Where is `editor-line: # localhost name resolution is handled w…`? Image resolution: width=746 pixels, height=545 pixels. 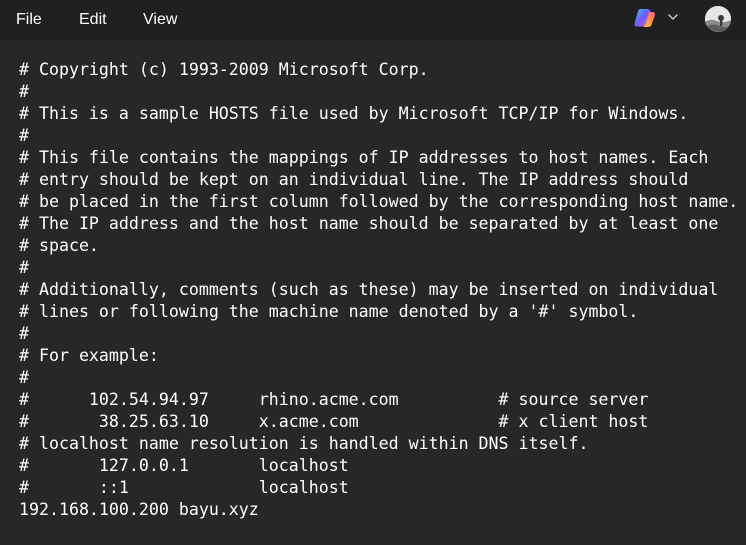 editor-line: # localhost name resolution is handled w… is located at coordinates (304, 443).